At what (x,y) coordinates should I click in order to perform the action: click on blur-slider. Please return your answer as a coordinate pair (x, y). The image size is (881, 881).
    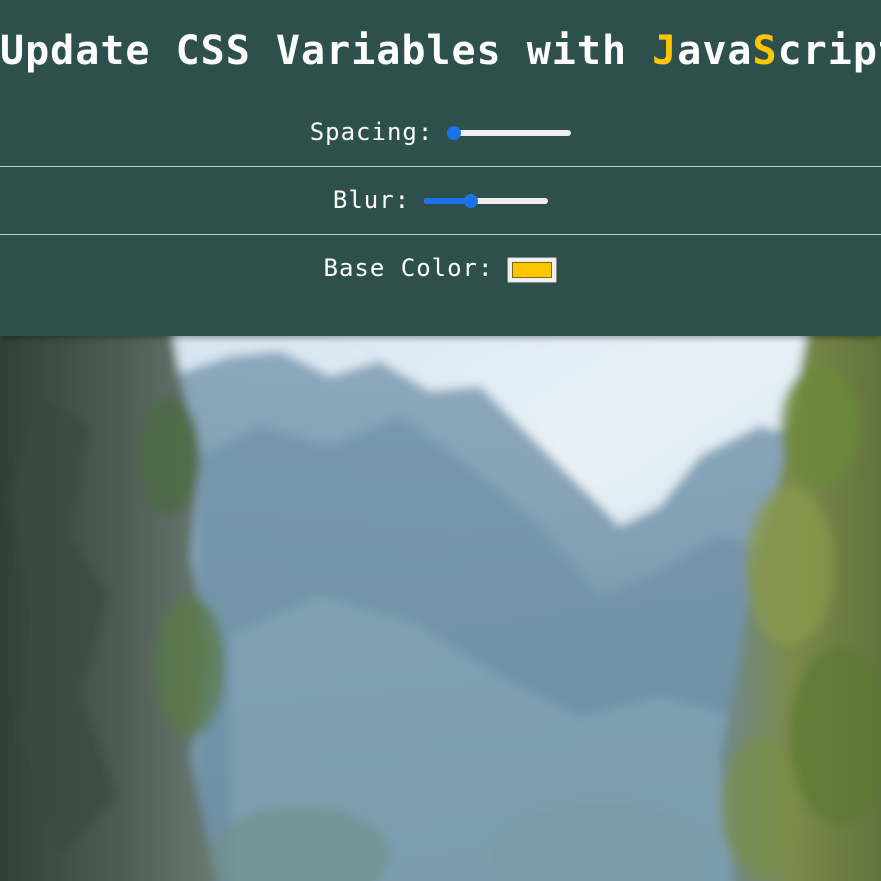
    Looking at the image, I should click on (486, 201).